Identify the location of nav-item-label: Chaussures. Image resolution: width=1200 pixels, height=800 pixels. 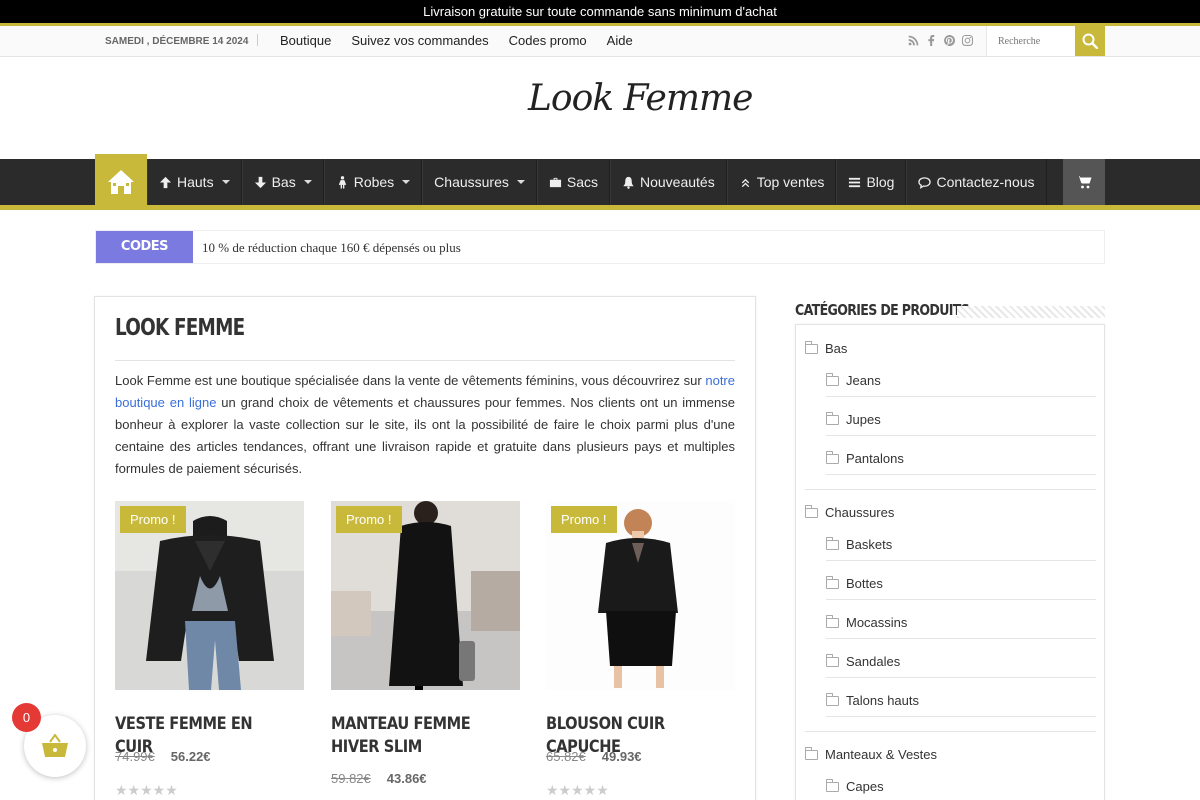
(471, 182).